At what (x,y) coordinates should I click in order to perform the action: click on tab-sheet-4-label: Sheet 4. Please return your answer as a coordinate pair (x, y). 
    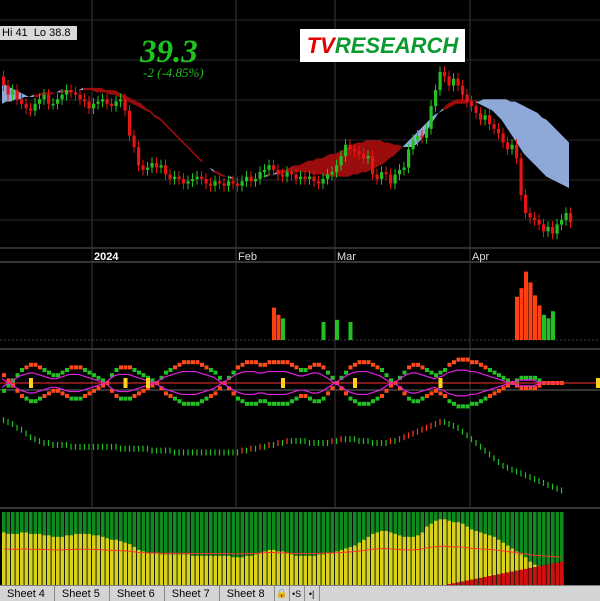
    Looking at the image, I should click on (26, 593).